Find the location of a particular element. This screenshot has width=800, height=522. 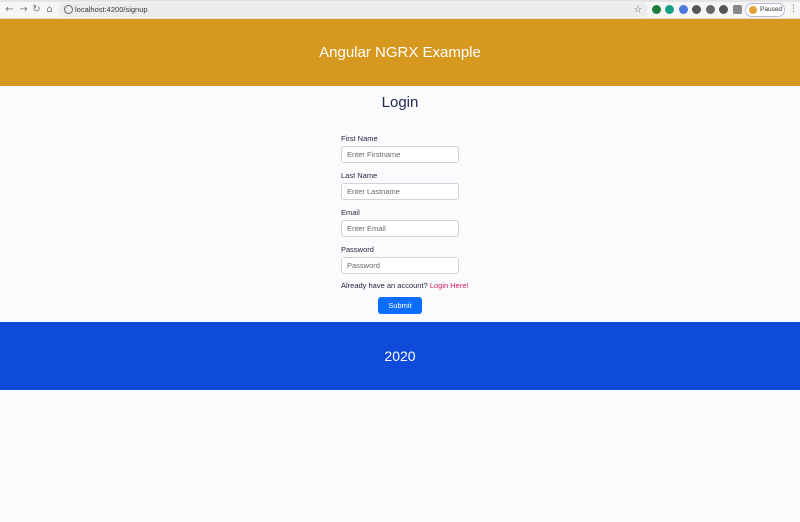

address-url: localhost:4200/signup is located at coordinates (111, 9).